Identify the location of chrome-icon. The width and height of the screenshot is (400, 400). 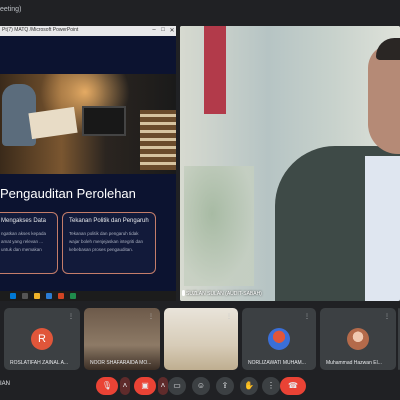
(73, 296).